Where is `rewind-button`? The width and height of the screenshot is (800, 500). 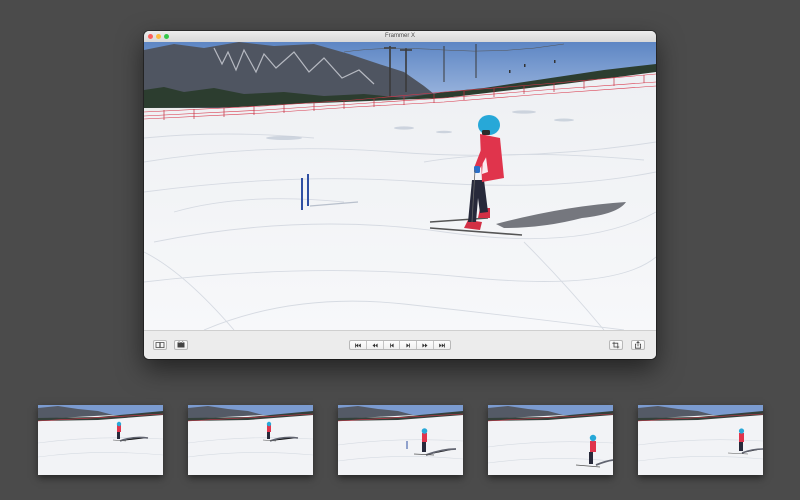
rewind-button is located at coordinates (375, 345).